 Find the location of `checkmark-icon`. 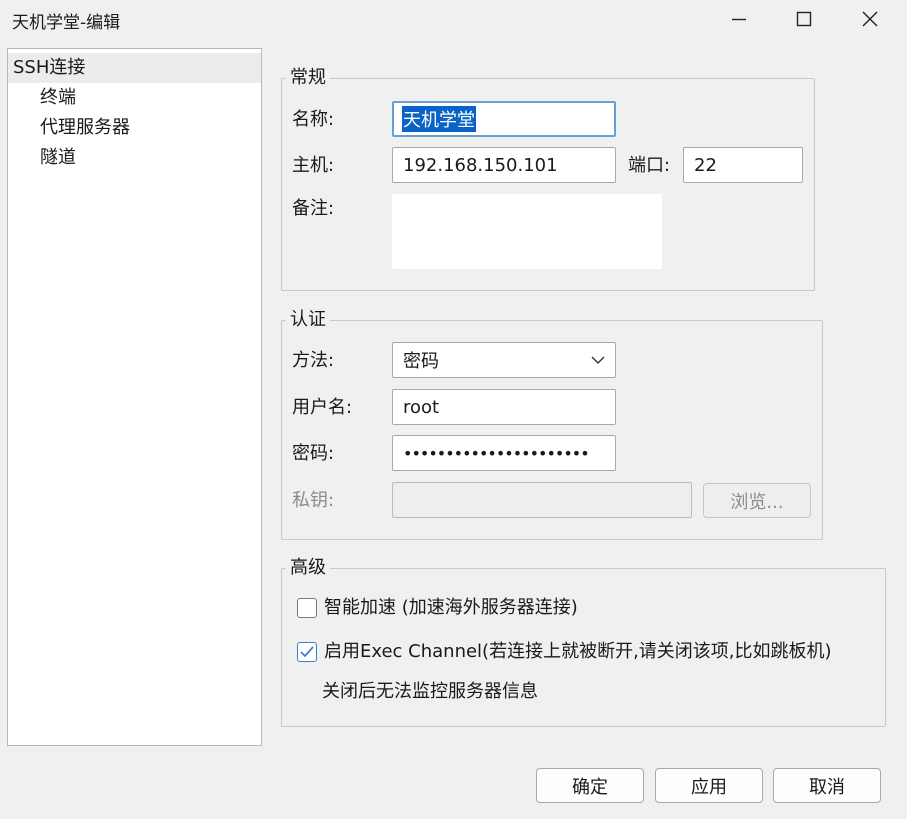

checkmark-icon is located at coordinates (307, 652).